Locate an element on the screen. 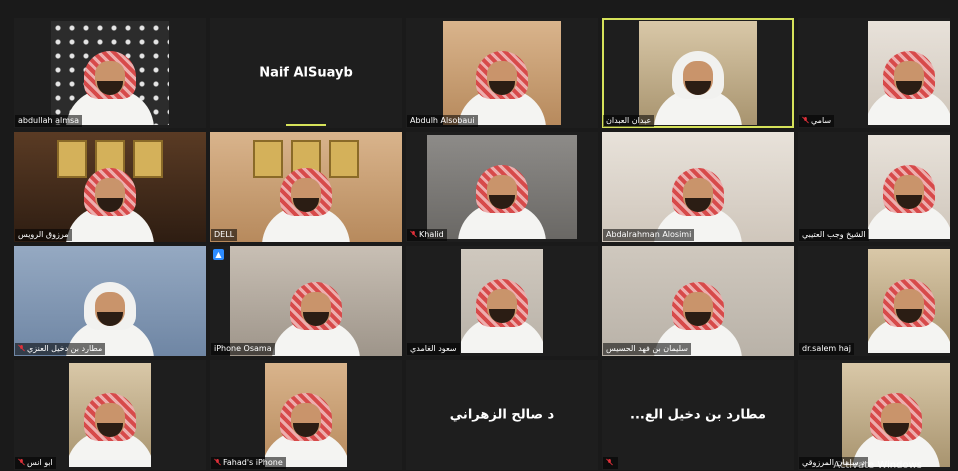 The image size is (958, 471). participant-name is located at coordinates (610, 463).